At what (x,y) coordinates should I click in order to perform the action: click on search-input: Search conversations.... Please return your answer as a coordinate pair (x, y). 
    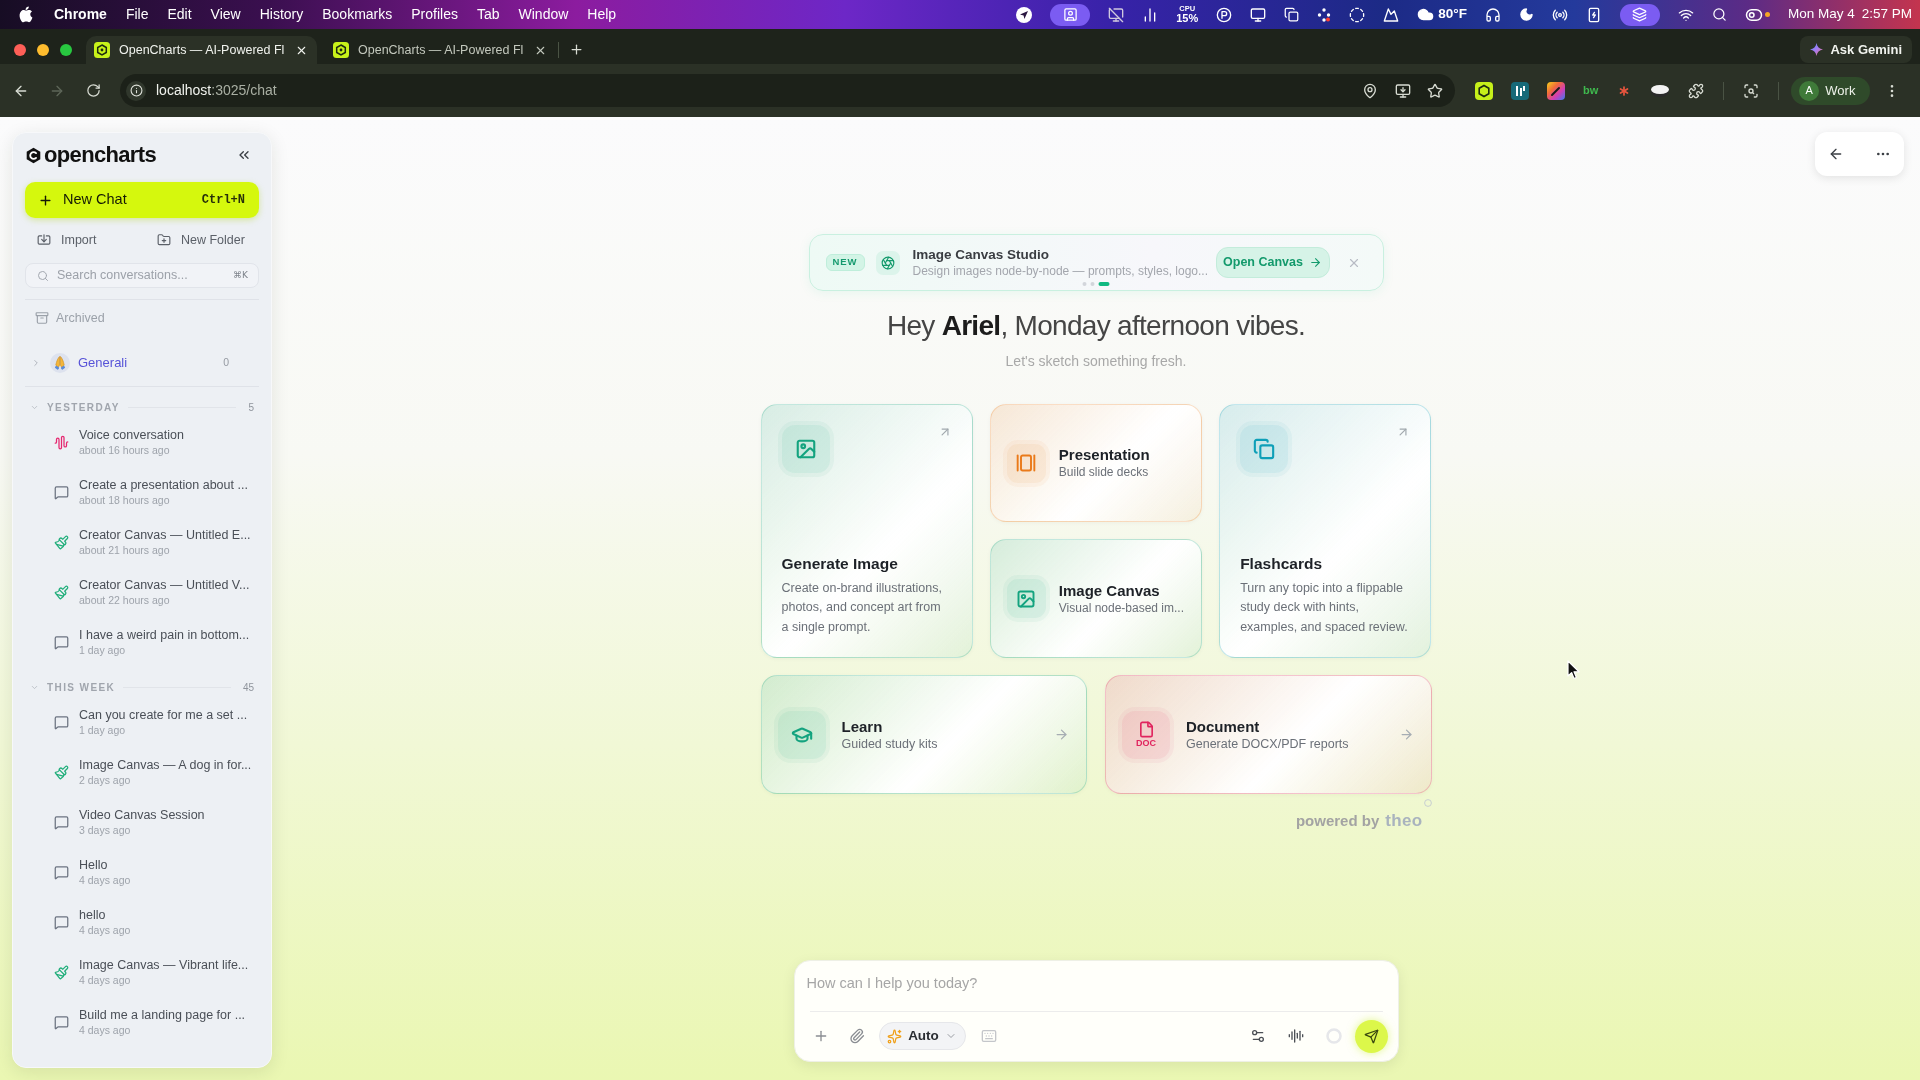
    Looking at the image, I should click on (145, 275).